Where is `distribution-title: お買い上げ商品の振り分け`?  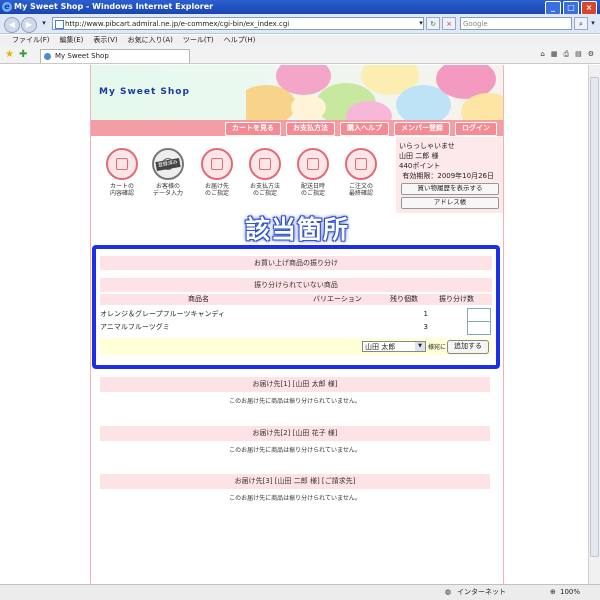 distribution-title: お買い上げ商品の振り分け is located at coordinates (296, 263).